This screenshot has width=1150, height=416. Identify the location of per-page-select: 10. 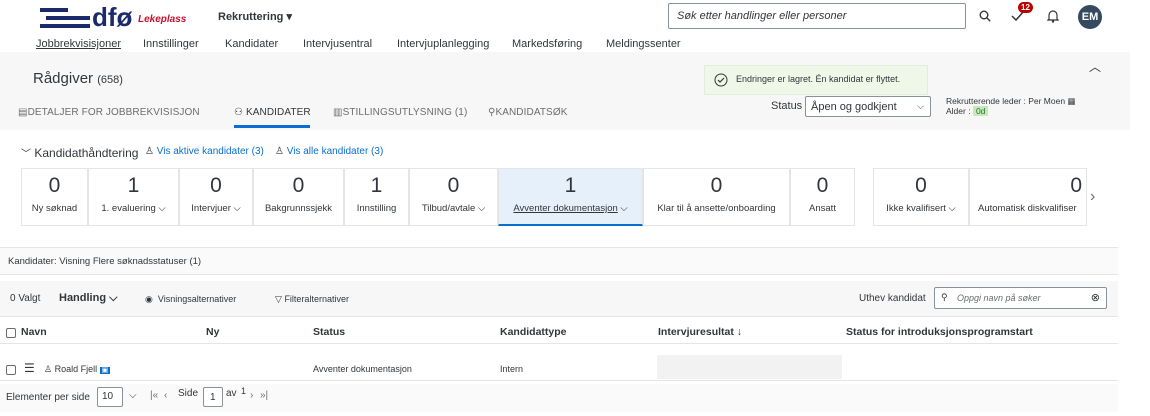
(110, 397).